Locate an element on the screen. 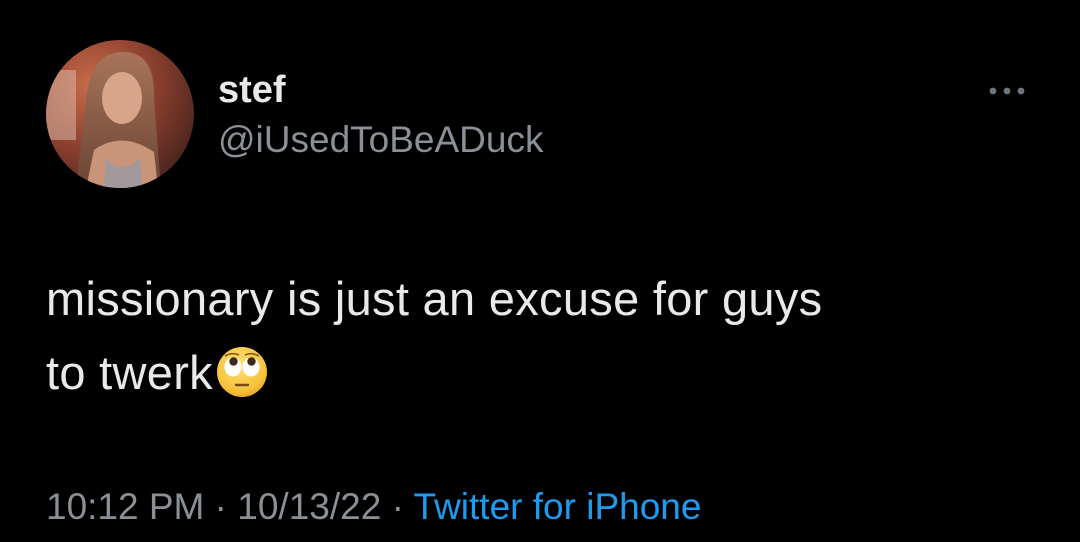  author-handle: @iUsedToBeADuck is located at coordinates (380, 140).